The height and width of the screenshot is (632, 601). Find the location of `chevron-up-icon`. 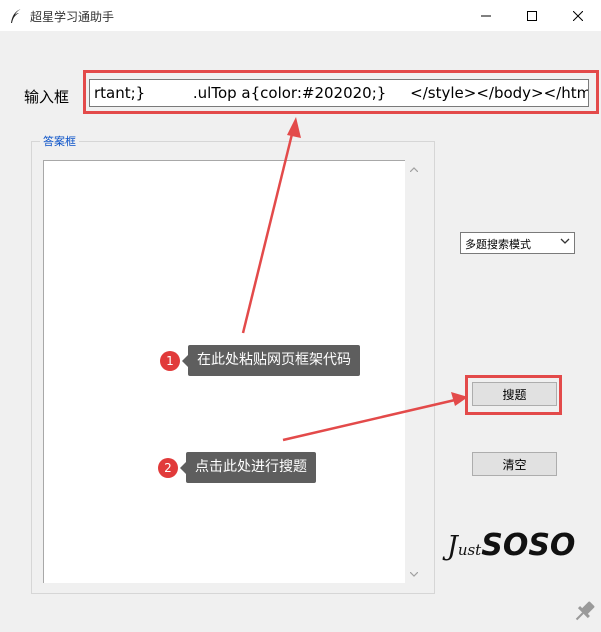

chevron-up-icon is located at coordinates (414, 169).